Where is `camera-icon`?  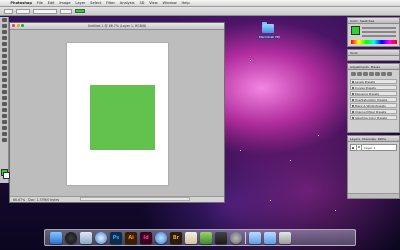
camera-icon is located at coordinates (221, 237).